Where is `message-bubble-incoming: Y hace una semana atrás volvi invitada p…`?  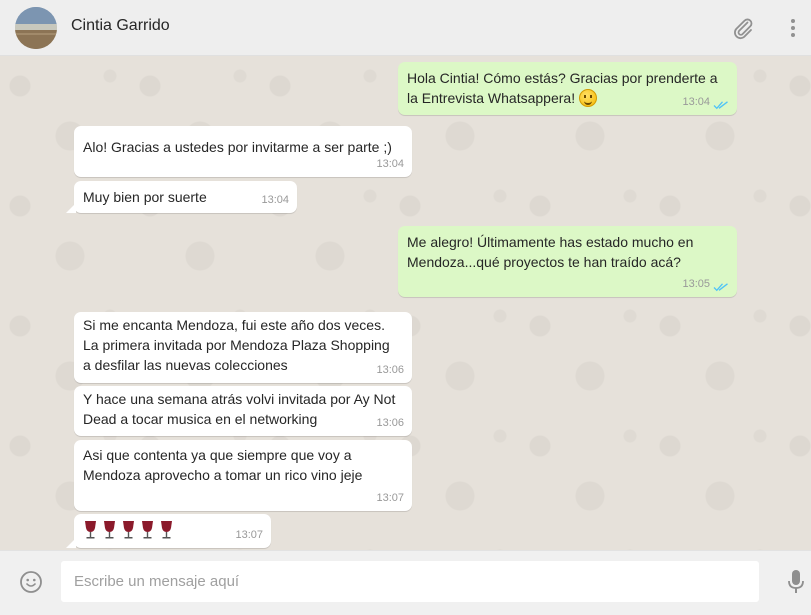 message-bubble-incoming: Y hace una semana atrás volvi invitada p… is located at coordinates (243, 411).